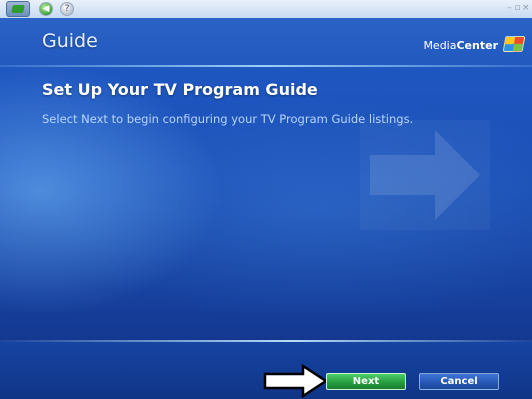 The image size is (532, 399). What do you see at coordinates (425, 175) in the screenshot?
I see `decorative-arrow-icon` at bounding box center [425, 175].